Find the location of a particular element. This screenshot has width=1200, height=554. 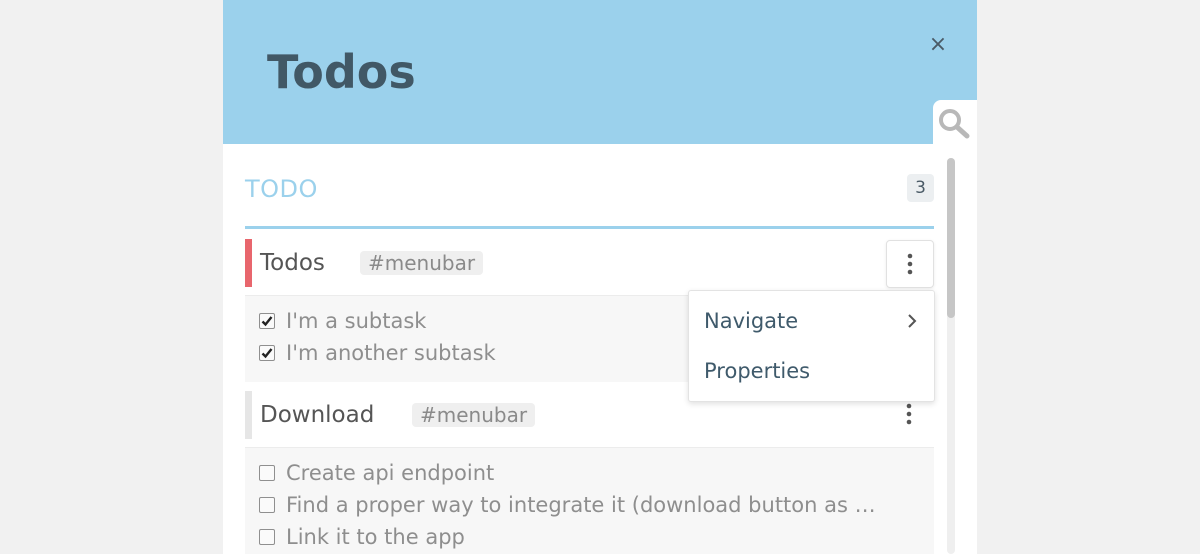

count-badge: 3 is located at coordinates (920, 188).